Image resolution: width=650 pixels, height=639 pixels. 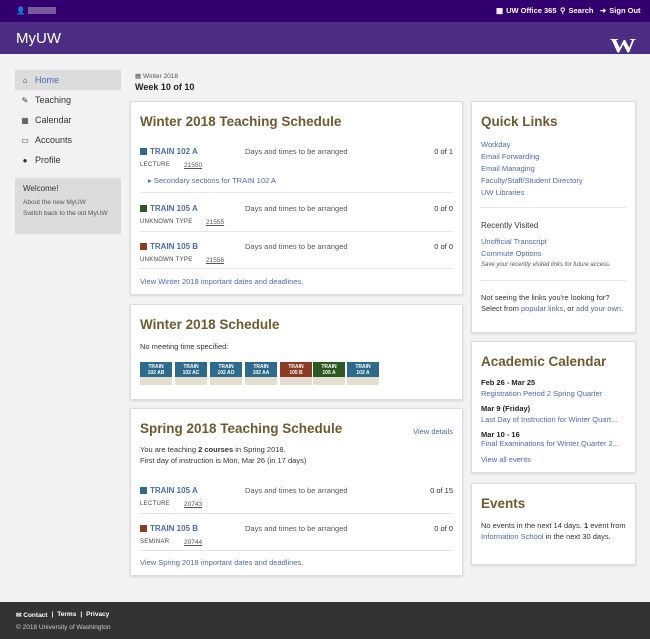 I want to click on enrollment: 0 of 1, so click(x=443, y=151).